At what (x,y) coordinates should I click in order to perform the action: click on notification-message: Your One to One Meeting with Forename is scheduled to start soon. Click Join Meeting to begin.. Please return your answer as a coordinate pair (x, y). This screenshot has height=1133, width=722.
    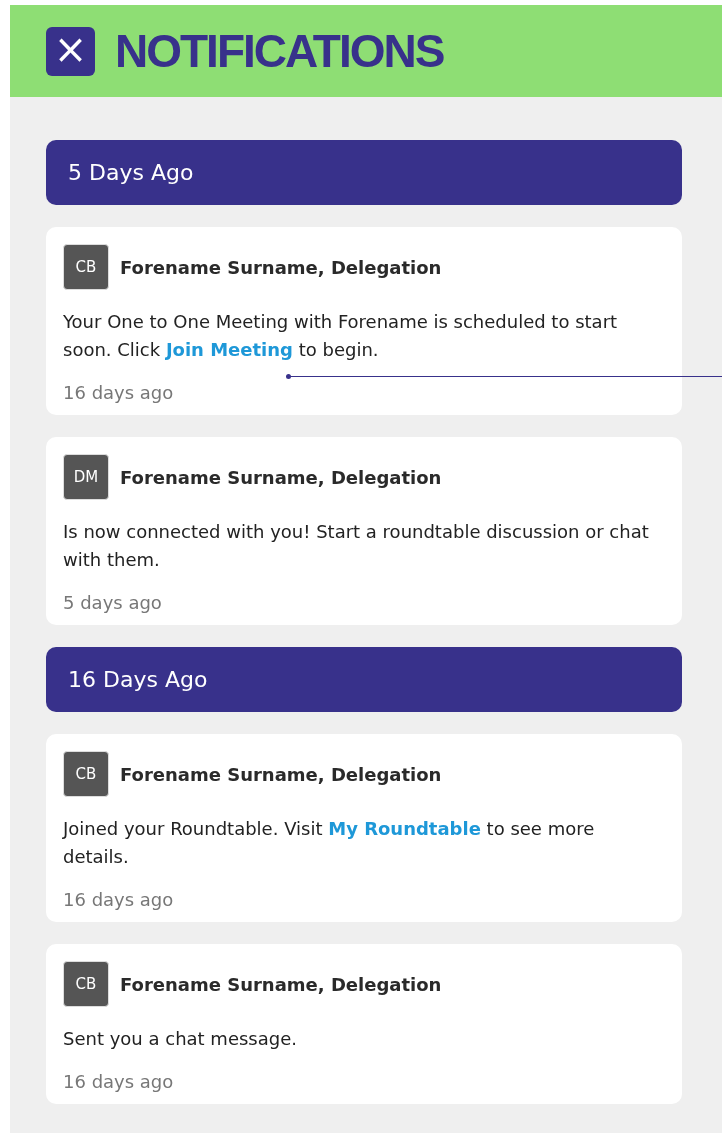
    Looking at the image, I should click on (341, 336).